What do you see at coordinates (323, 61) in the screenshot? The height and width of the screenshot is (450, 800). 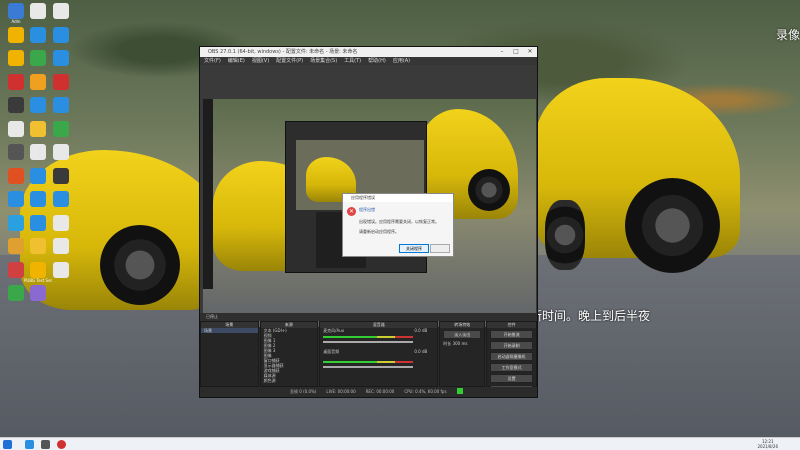 I see `menu-scene-collection: 场景集合(S)` at bounding box center [323, 61].